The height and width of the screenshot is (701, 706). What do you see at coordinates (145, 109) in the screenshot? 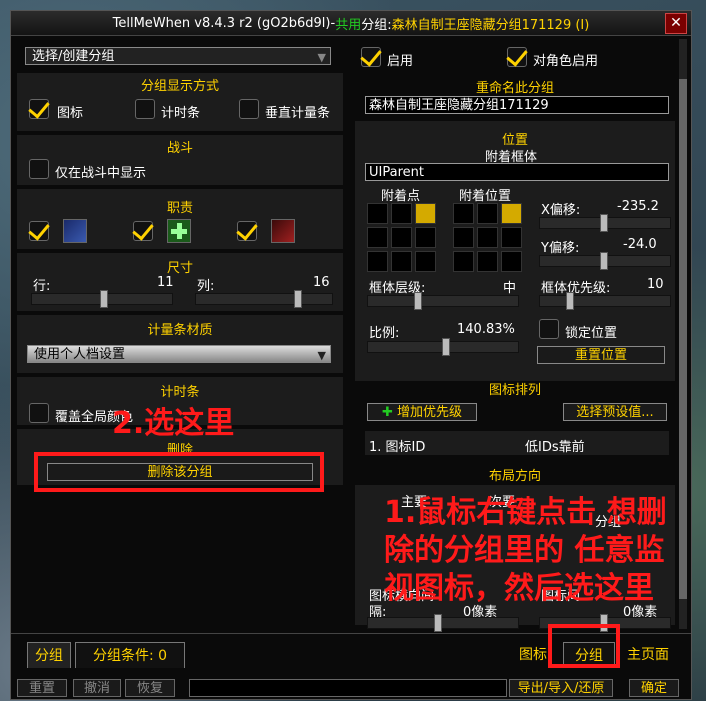
I see `display-timer-checkbox` at bounding box center [145, 109].